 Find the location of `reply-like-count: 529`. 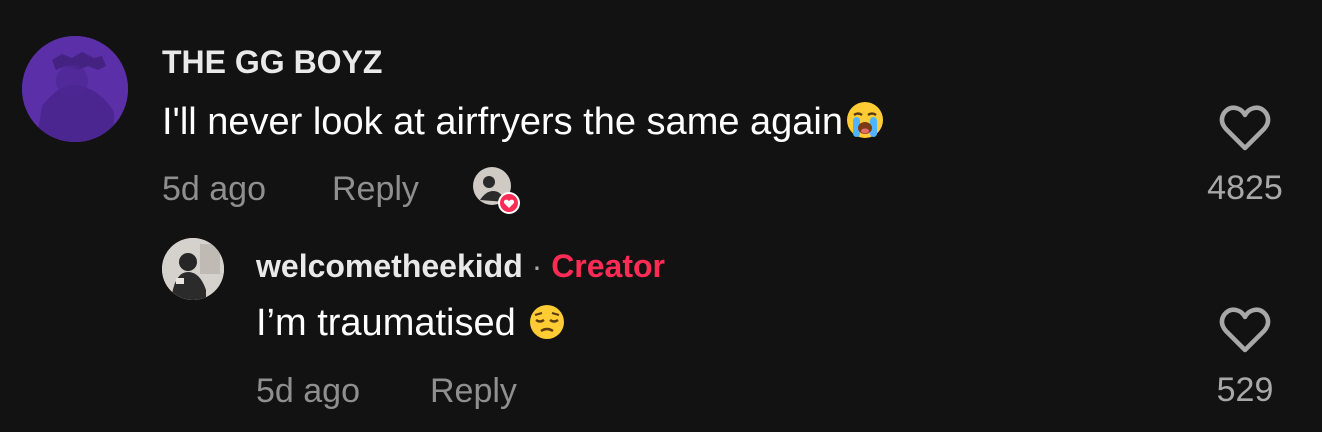

reply-like-count: 529 is located at coordinates (1245, 390).